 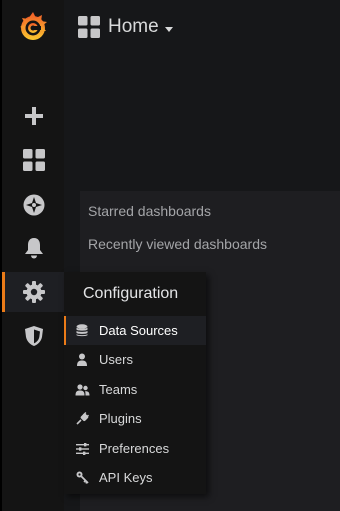 I want to click on top-navbar: Home, so click(x=202, y=29).